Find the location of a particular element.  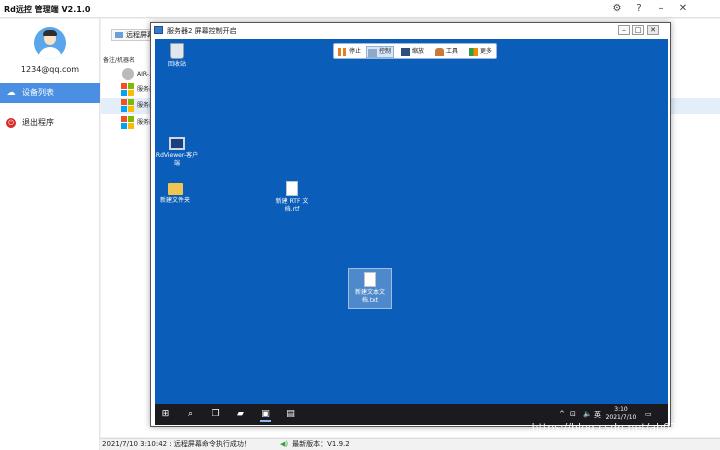

rdviewer-taskbar-icon: ▣ is located at coordinates (265, 415).